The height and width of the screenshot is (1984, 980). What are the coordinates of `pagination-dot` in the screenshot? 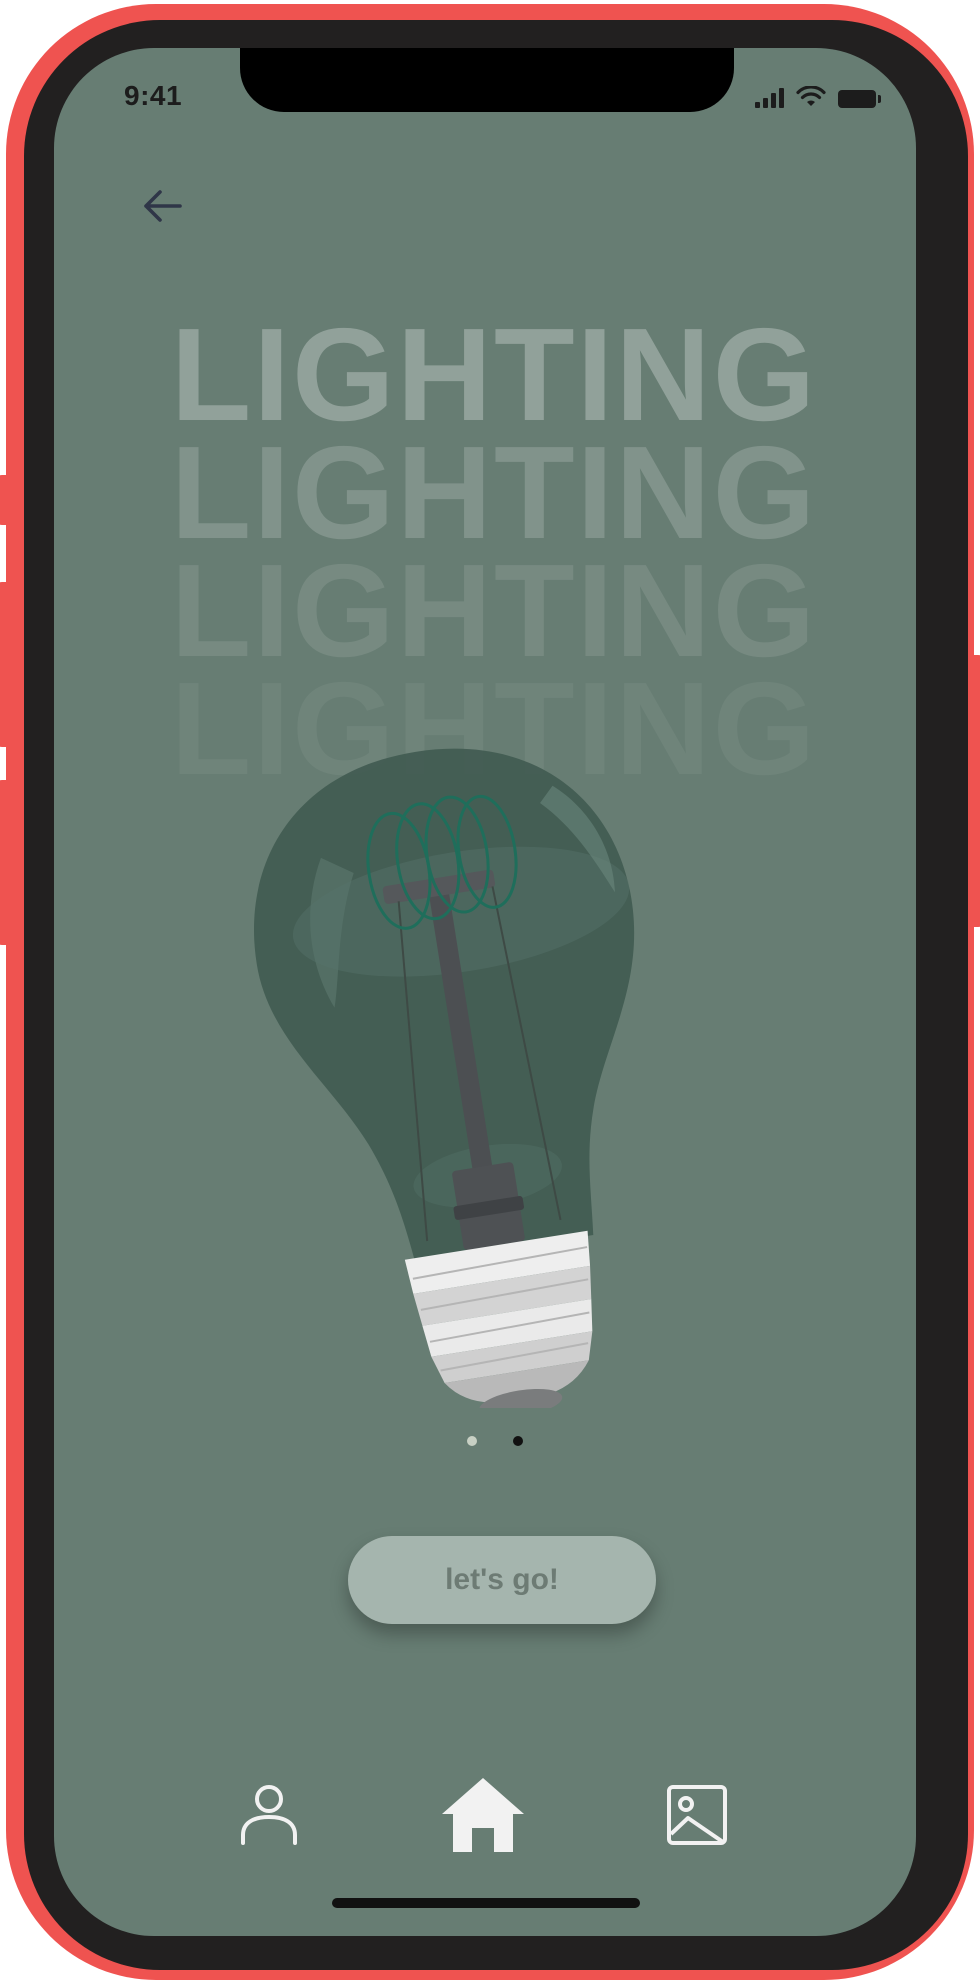 It's located at (472, 1441).